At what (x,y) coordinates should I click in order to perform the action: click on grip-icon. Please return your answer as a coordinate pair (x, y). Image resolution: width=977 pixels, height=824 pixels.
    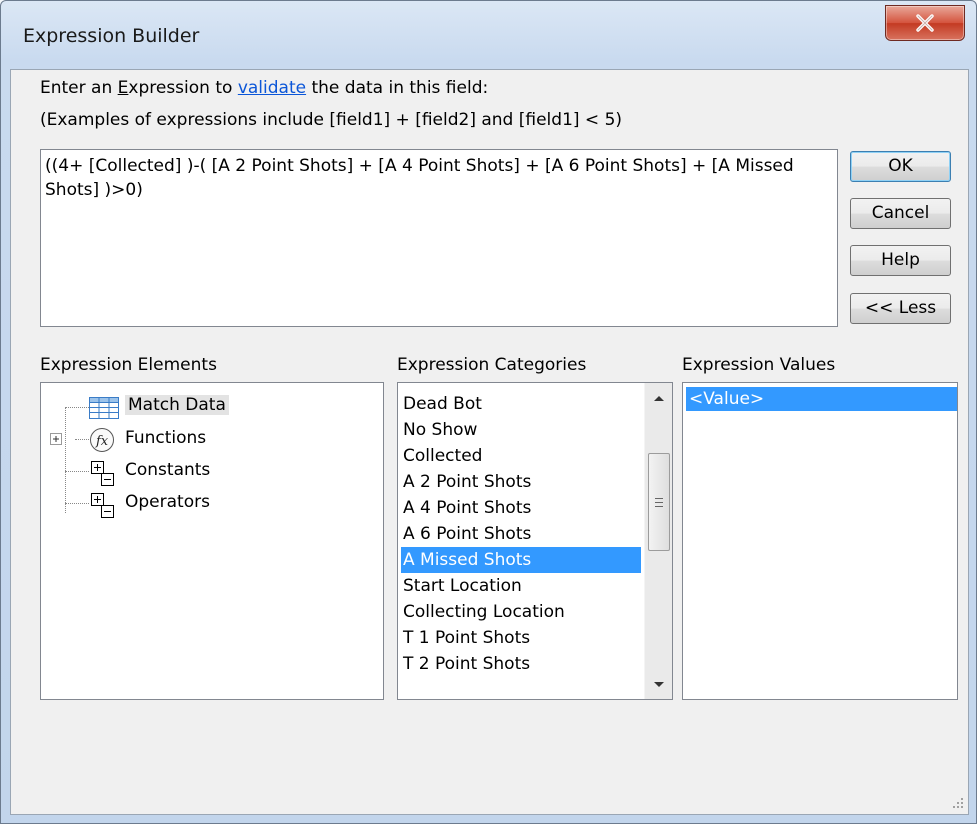
    Looking at the image, I should click on (659, 502).